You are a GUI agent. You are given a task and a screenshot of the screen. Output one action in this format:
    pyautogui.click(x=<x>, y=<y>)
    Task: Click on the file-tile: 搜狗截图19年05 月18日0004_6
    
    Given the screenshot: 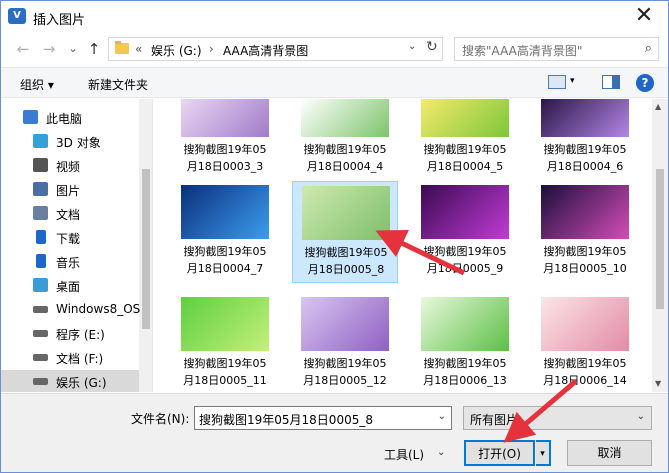 What is the action you would take?
    pyautogui.click(x=585, y=140)
    